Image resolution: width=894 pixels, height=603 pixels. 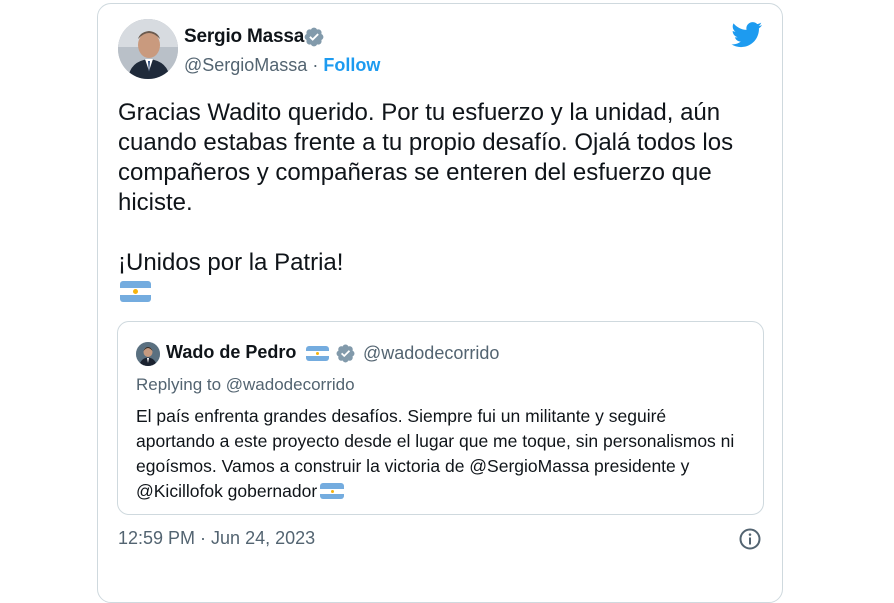 What do you see at coordinates (231, 352) in the screenshot?
I see `quoted-author-name: Wado de Pedro` at bounding box center [231, 352].